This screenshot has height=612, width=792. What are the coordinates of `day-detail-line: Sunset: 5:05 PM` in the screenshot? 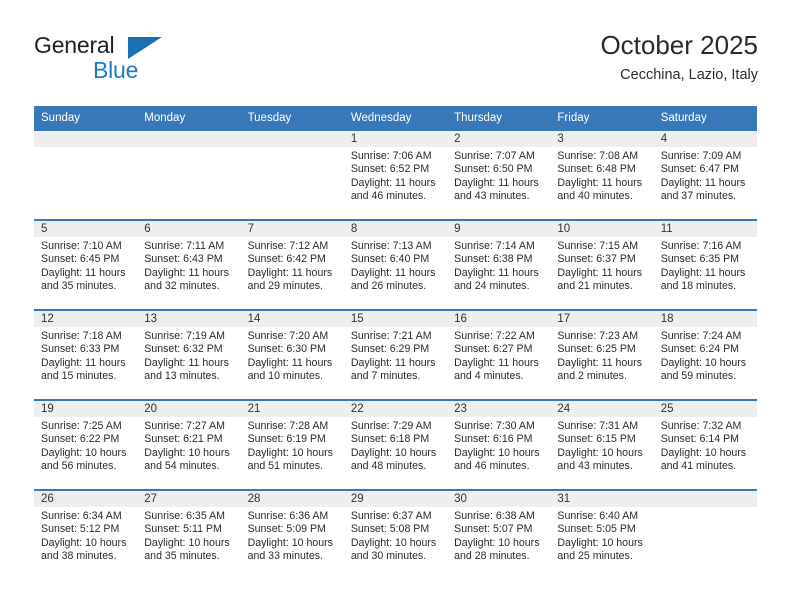 It's located at (596, 529).